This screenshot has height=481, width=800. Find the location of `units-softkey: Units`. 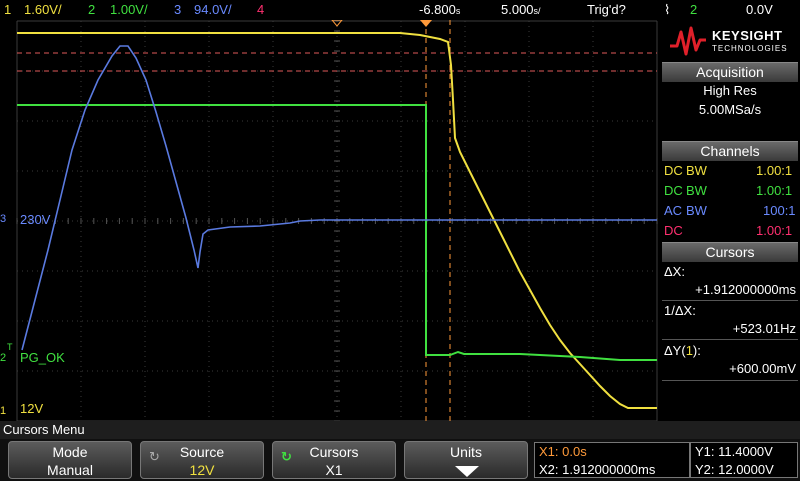

units-softkey: Units is located at coordinates (466, 460).